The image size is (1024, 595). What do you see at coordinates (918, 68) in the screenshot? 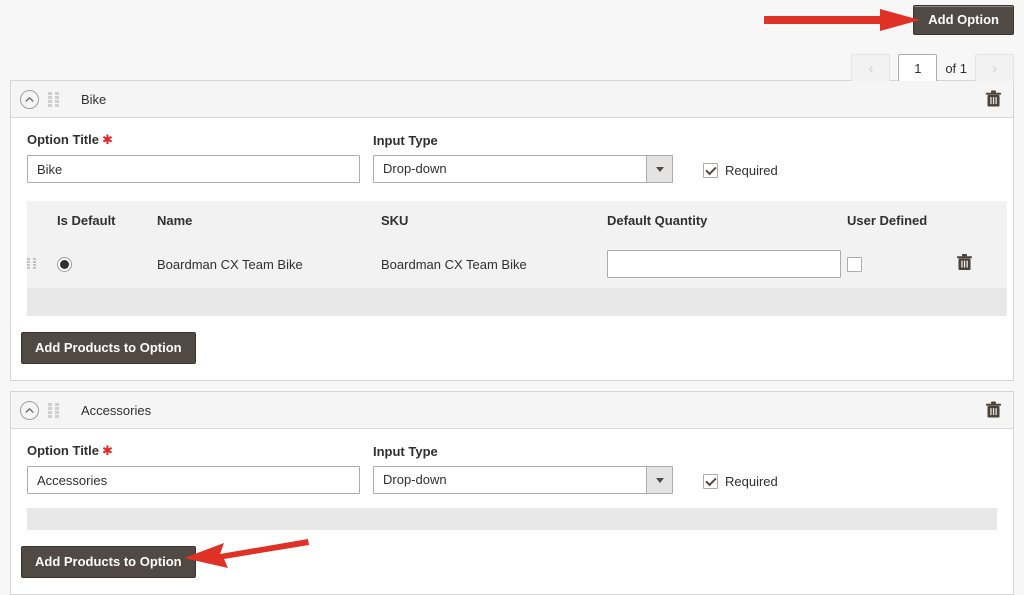
I see `pagination-page-input` at bounding box center [918, 68].